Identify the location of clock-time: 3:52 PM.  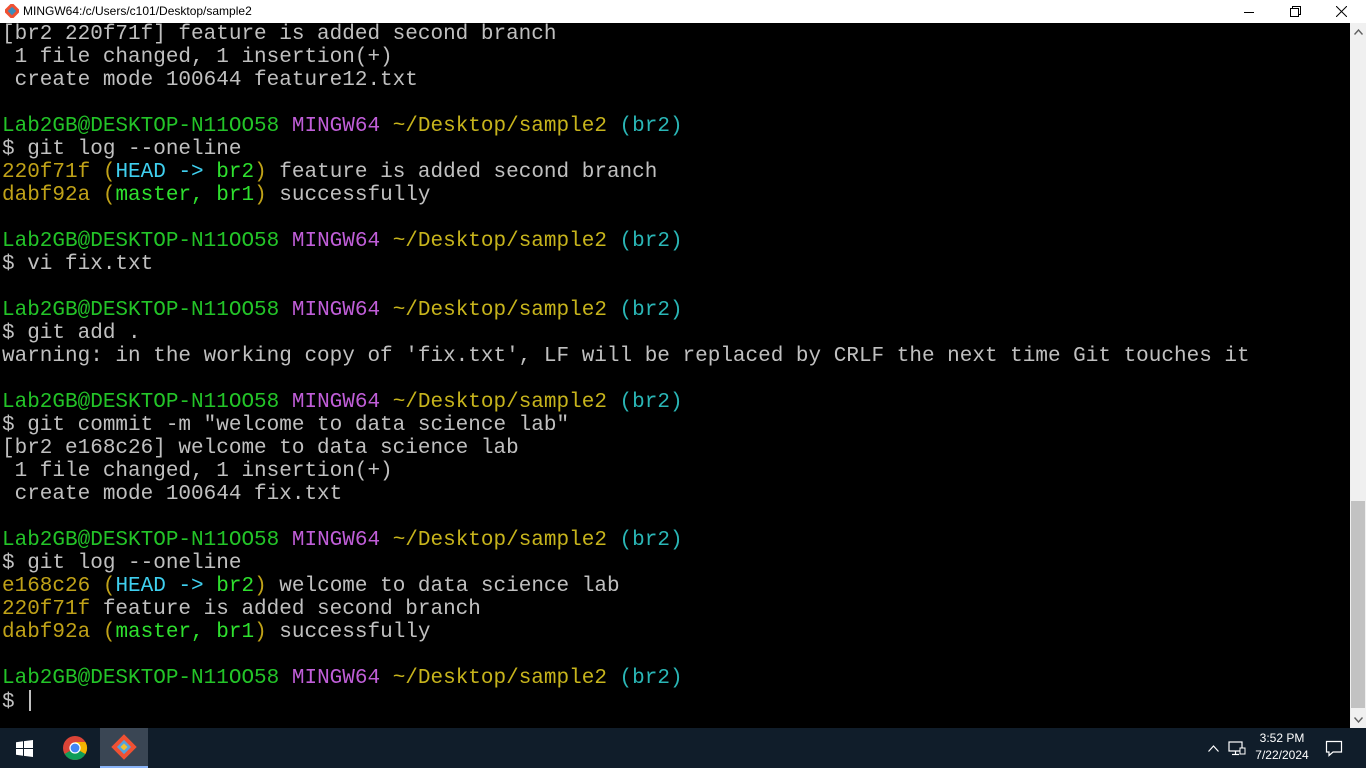
(1282, 738).